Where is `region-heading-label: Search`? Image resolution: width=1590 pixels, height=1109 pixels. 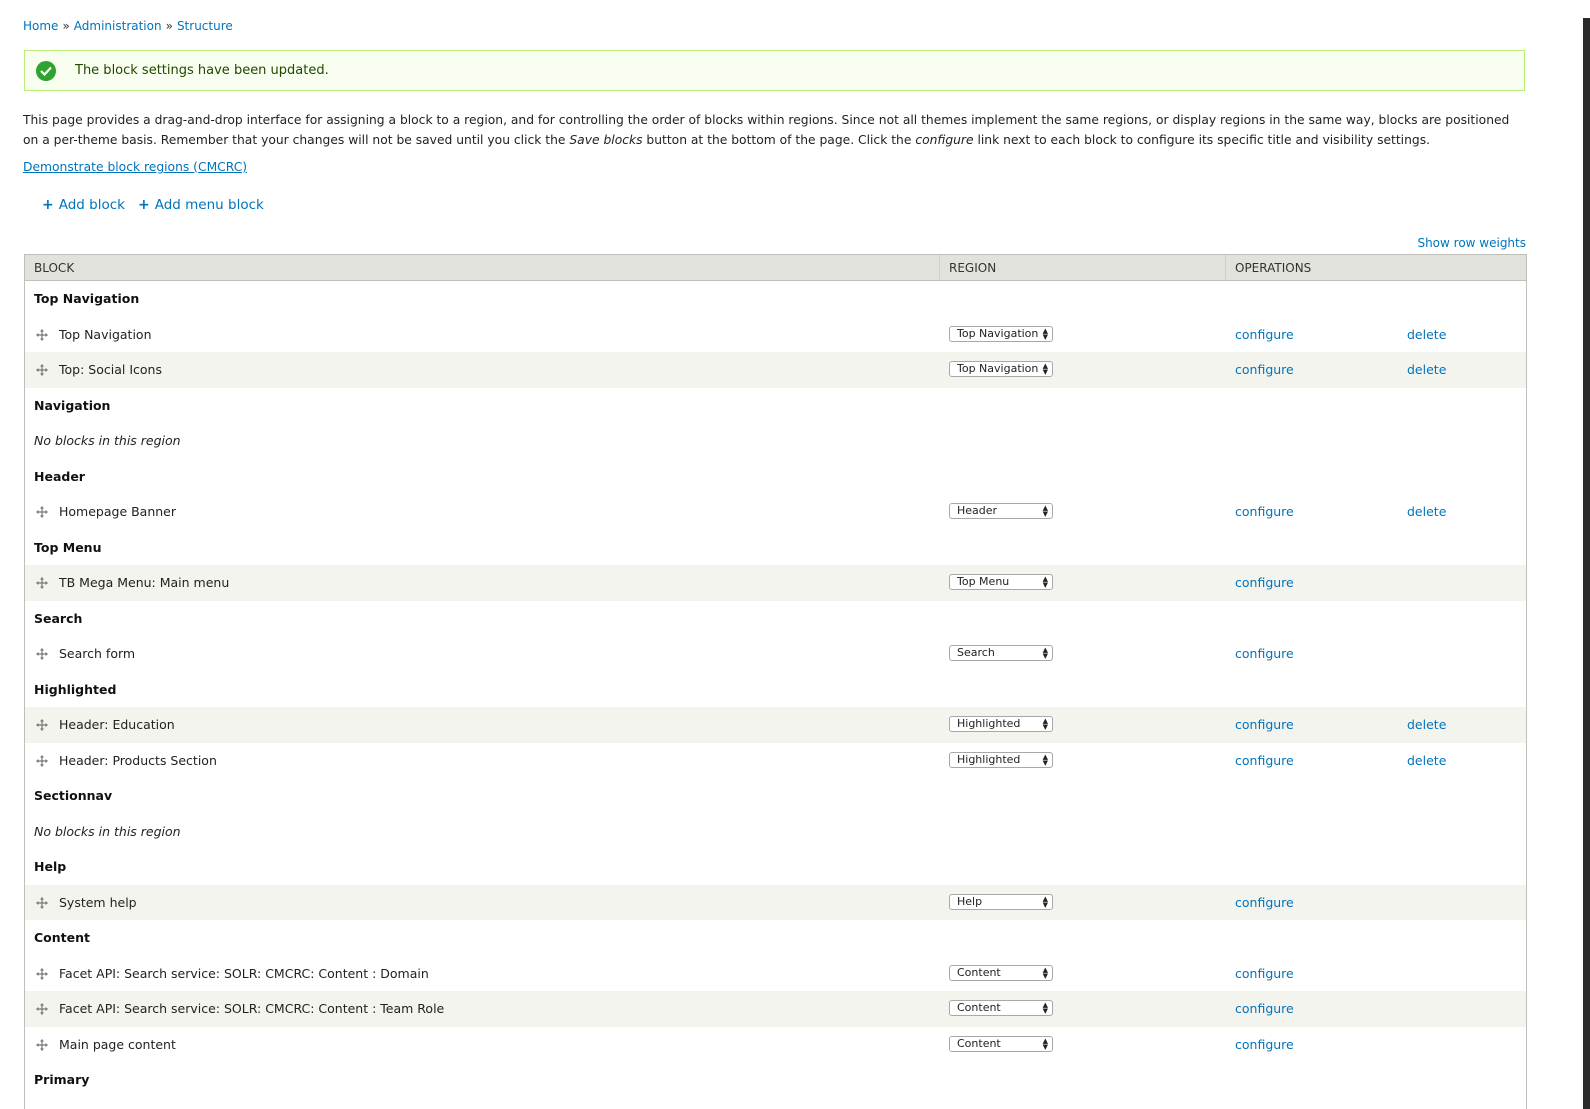
region-heading-label: Search is located at coordinates (58, 618).